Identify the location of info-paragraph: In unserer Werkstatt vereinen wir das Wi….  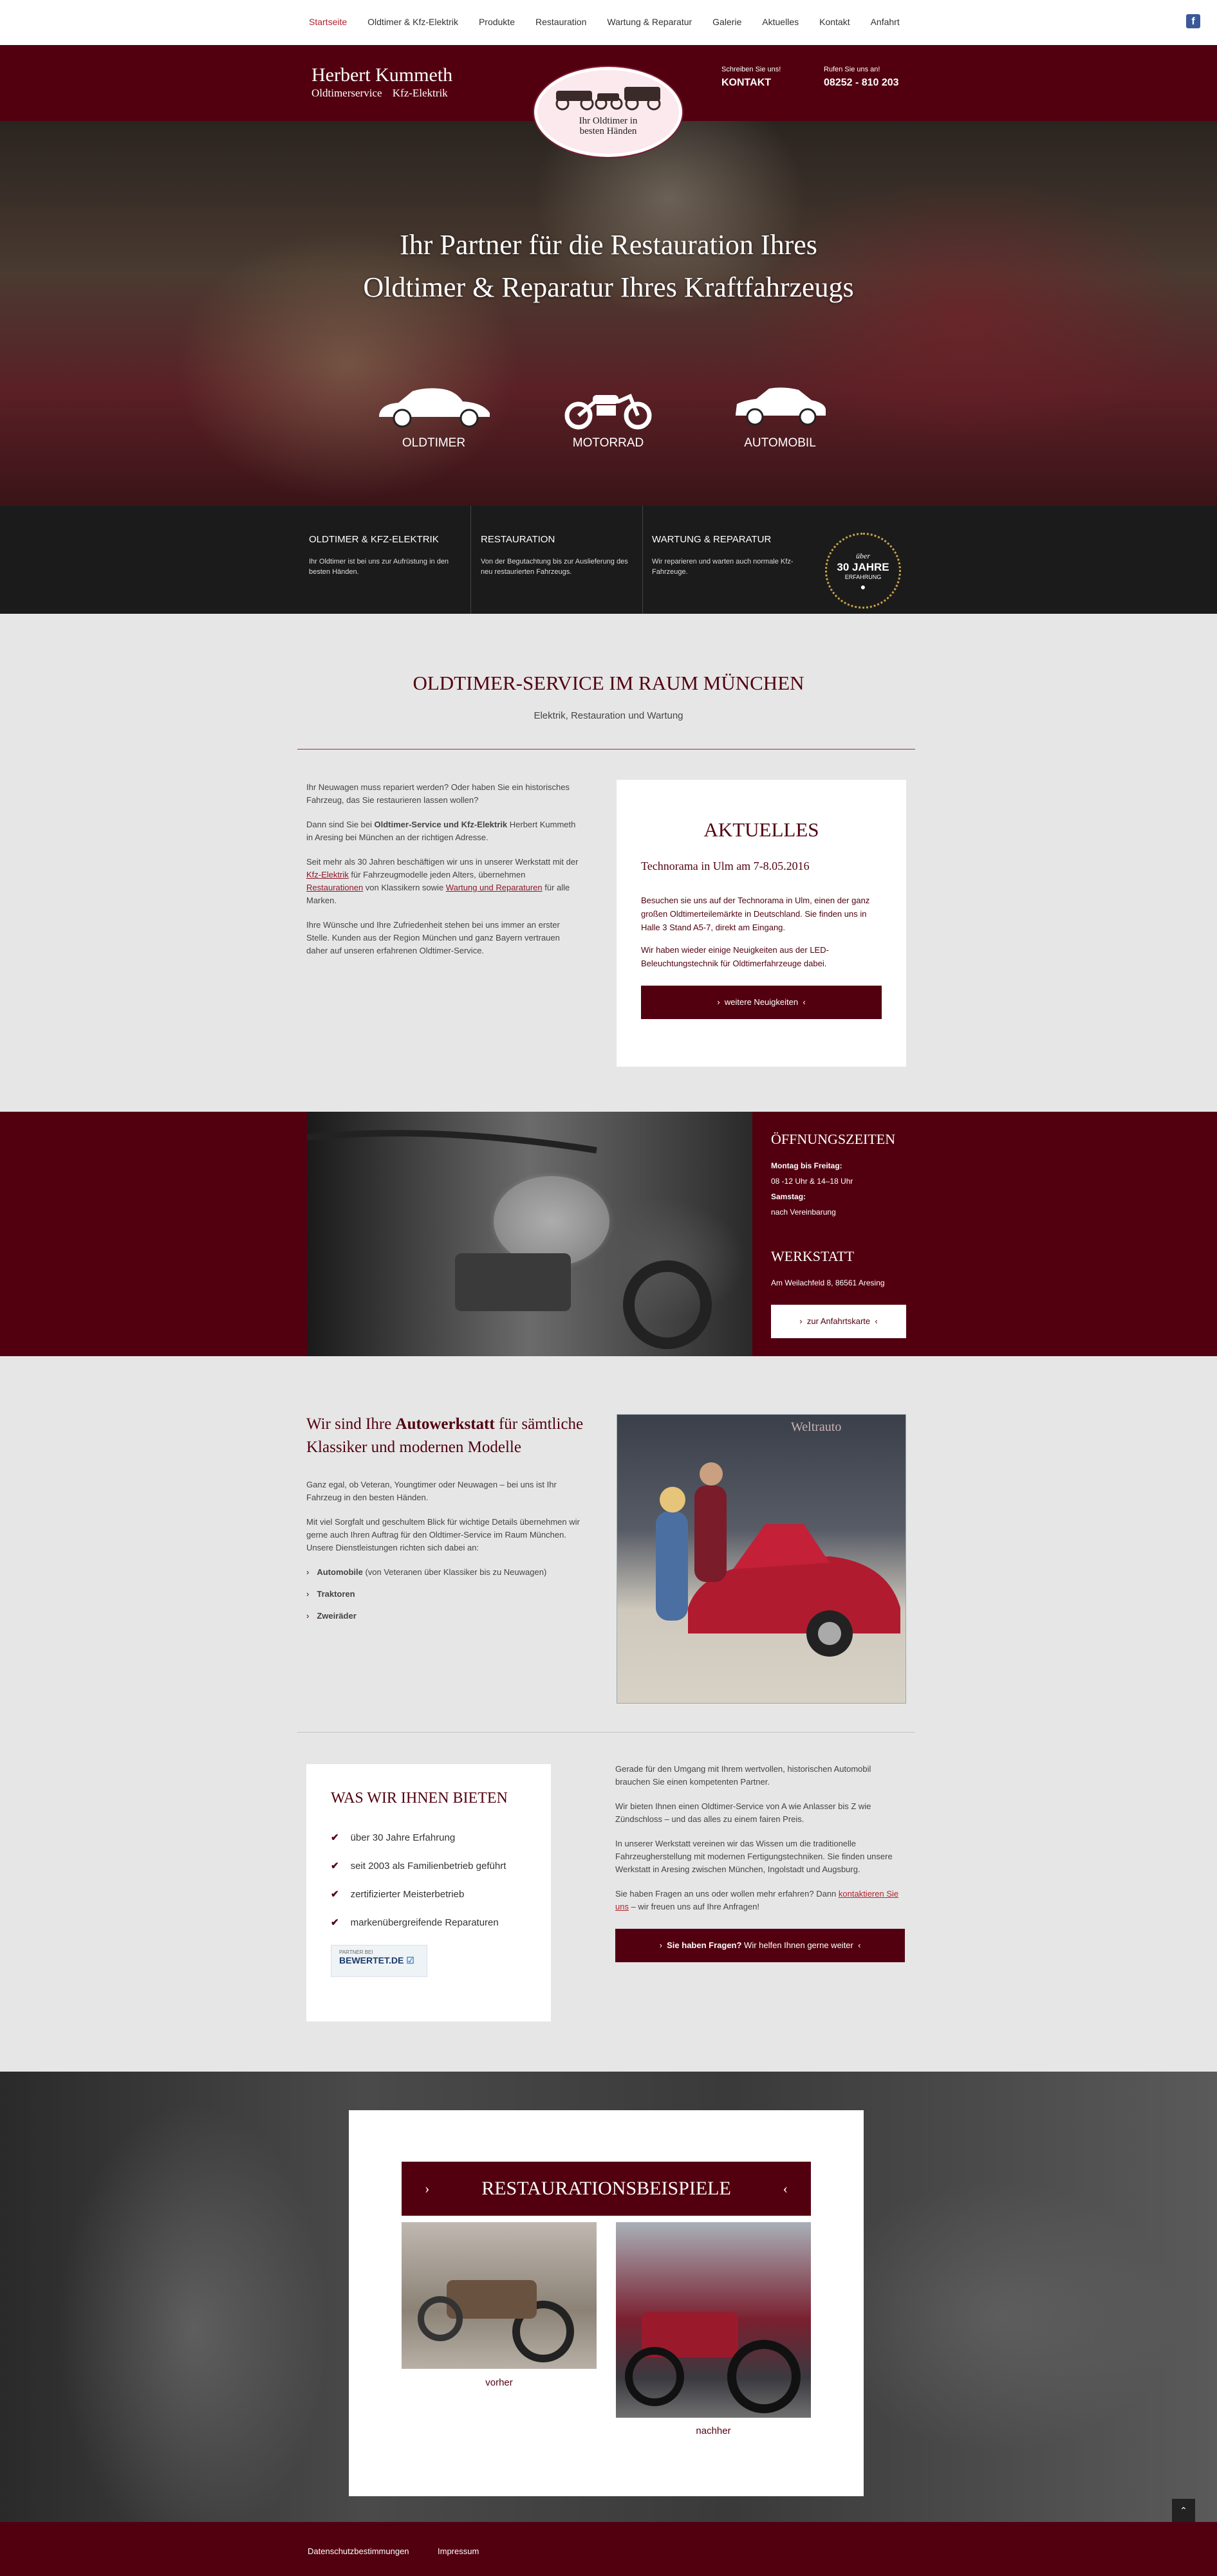
(754, 1856).